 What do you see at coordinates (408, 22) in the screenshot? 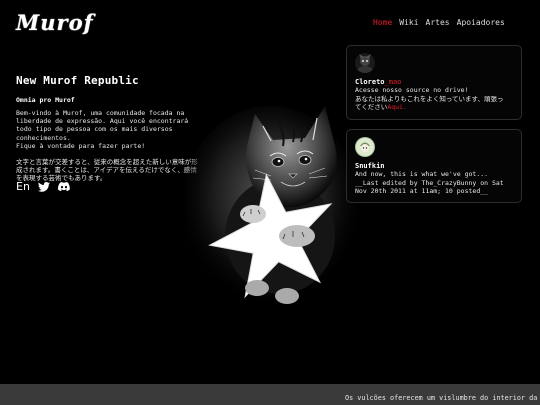
I see `nav-wiki: Wiki` at bounding box center [408, 22].